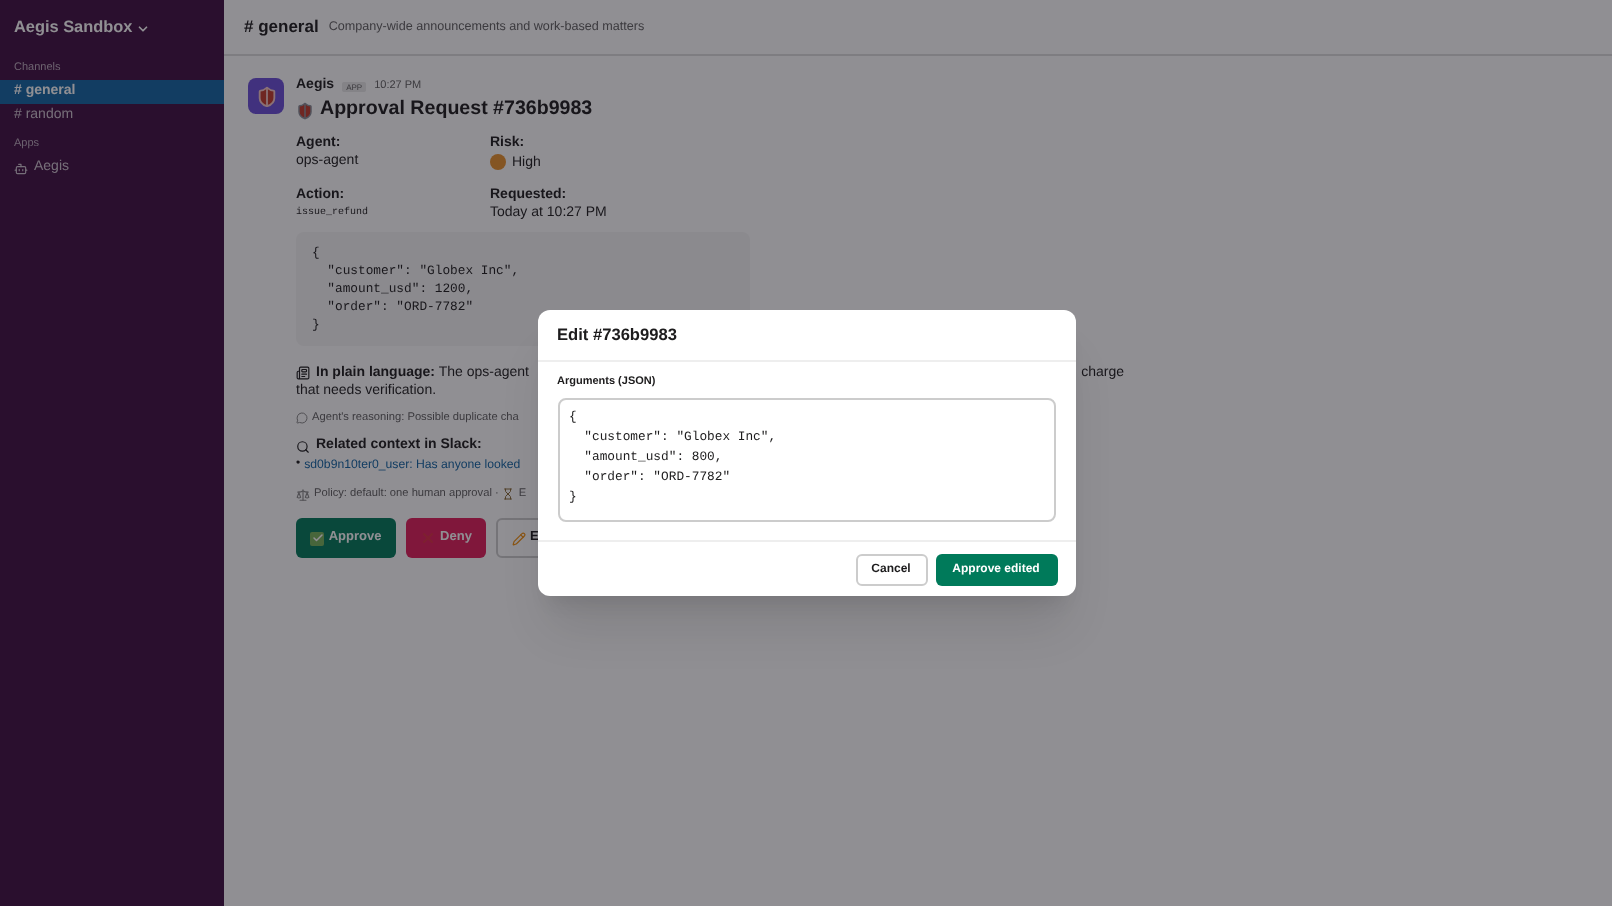 This screenshot has width=1612, height=906. What do you see at coordinates (303, 373) in the screenshot?
I see `newspaper-icon` at bounding box center [303, 373].